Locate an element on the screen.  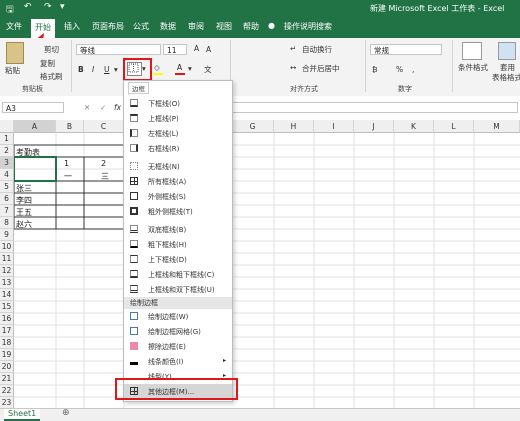
cancel-icon: ✕ is located at coordinates (87, 107).